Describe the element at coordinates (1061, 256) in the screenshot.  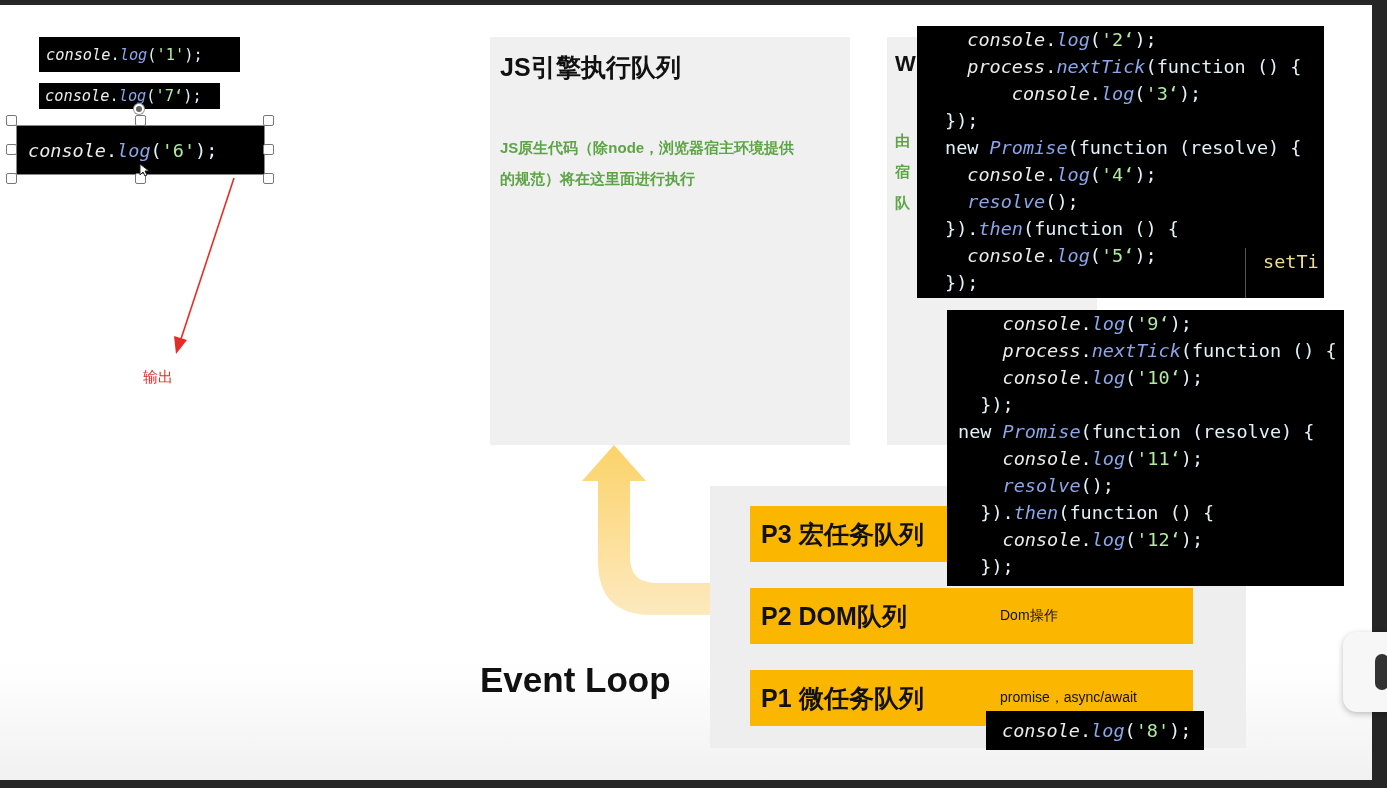
I see `code-line: console.log('5‘);` at that location.